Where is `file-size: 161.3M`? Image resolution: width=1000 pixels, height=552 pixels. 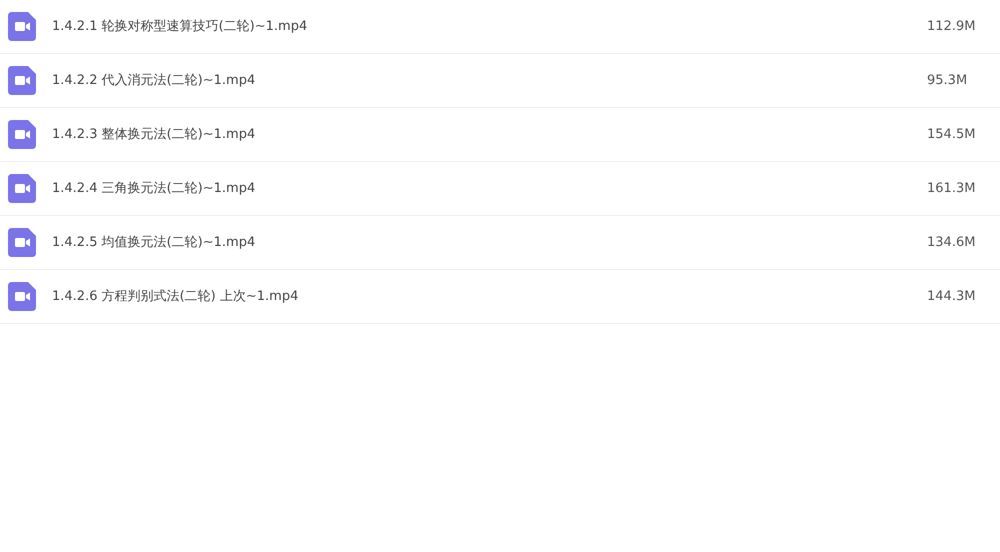 file-size: 161.3M is located at coordinates (951, 189).